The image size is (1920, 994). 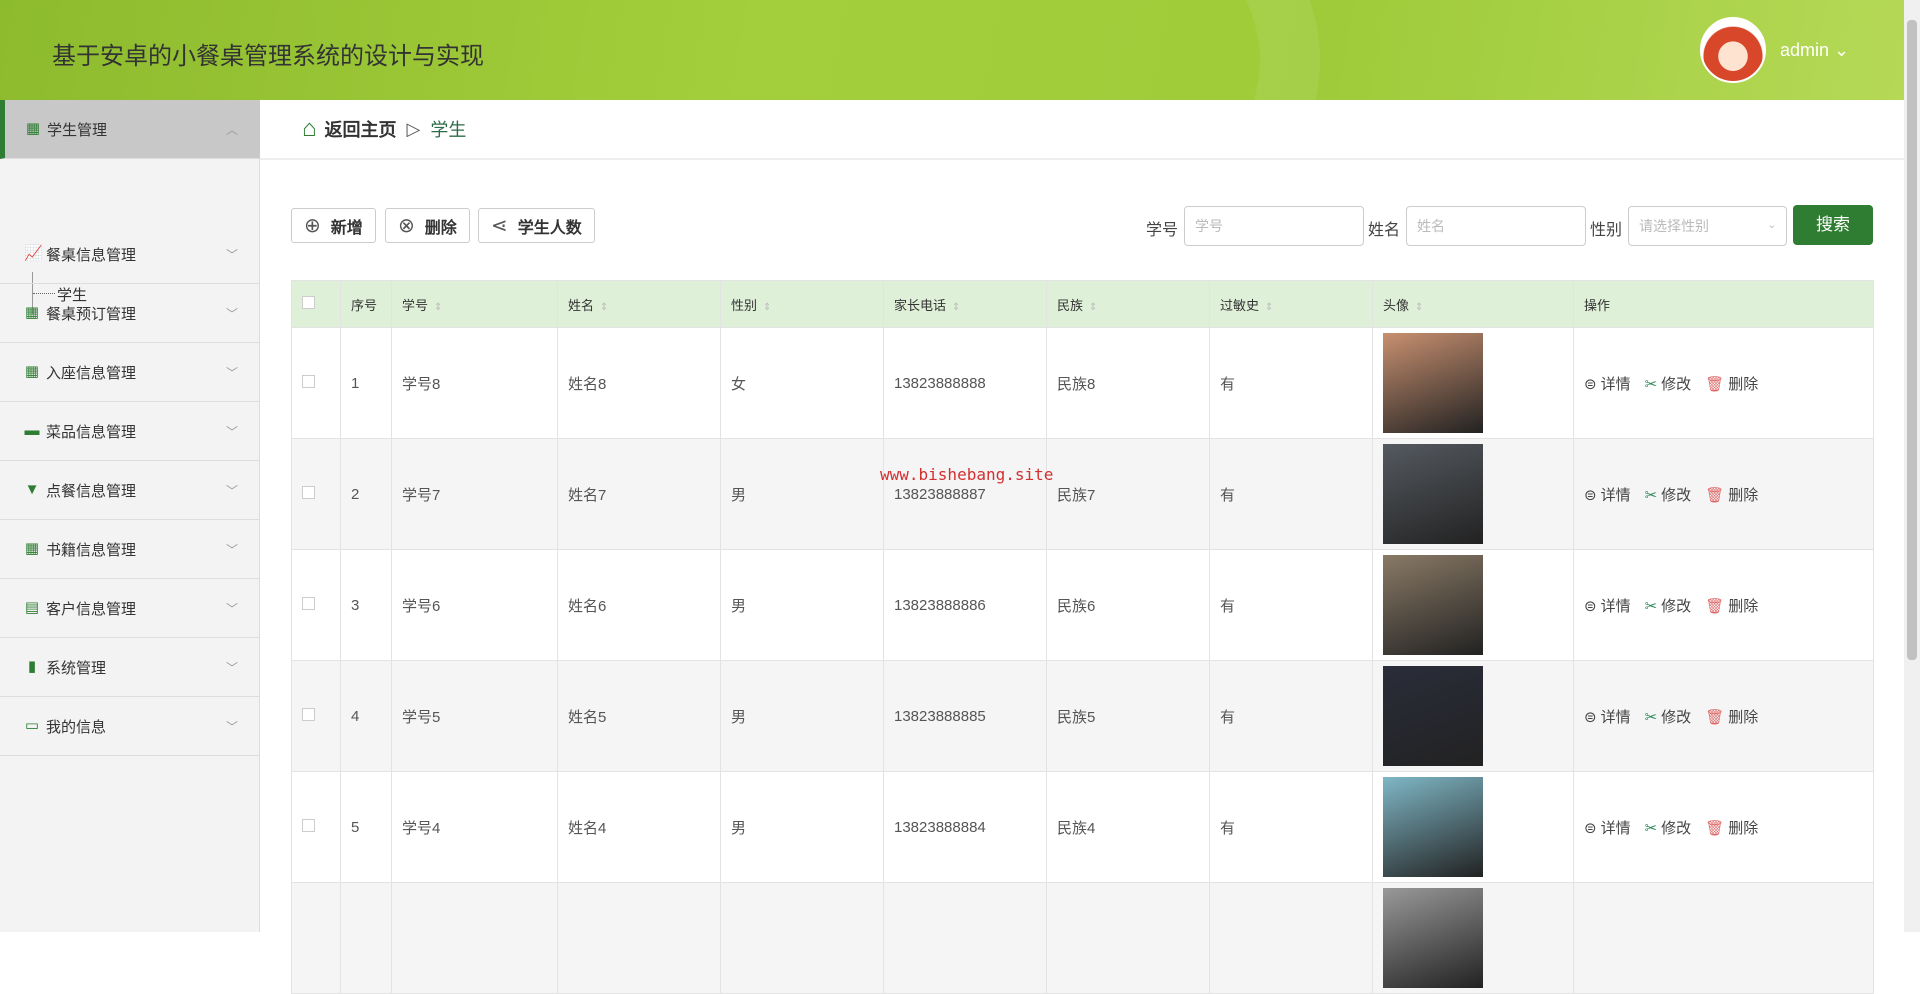 I want to click on home-icon: ⌂, so click(x=309, y=129).